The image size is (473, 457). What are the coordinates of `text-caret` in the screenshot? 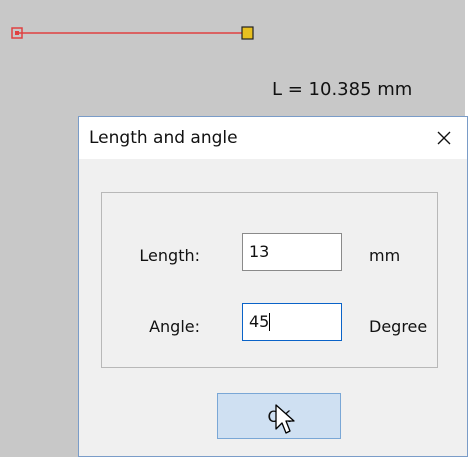 It's located at (269, 322).